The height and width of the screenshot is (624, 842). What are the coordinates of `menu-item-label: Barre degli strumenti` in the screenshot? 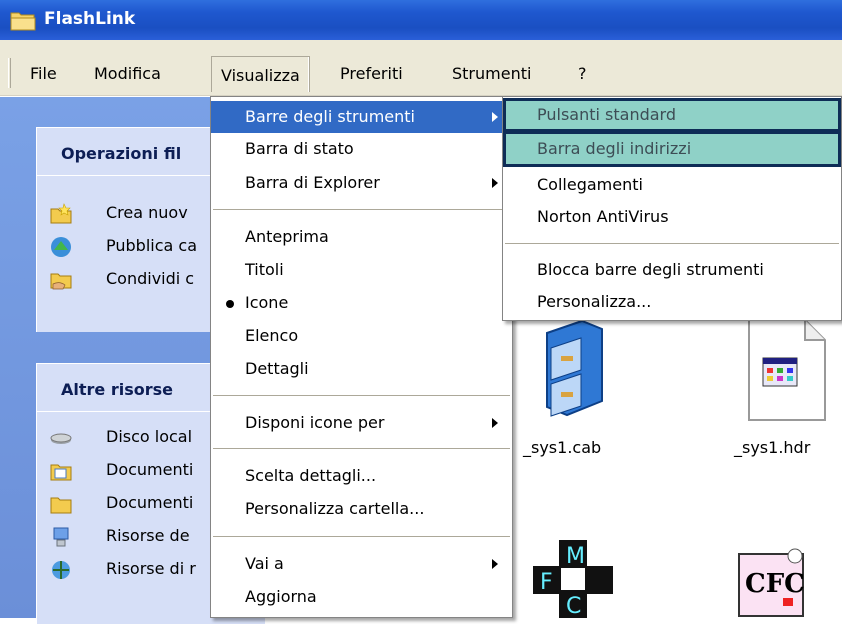 It's located at (330, 116).